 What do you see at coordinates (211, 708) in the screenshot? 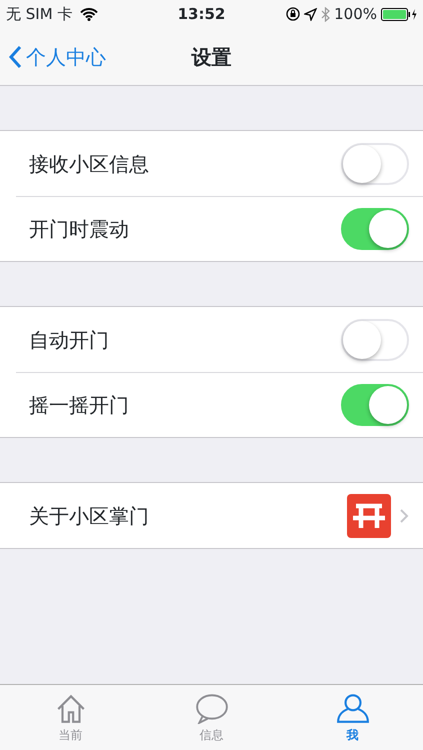
I see `chat-bubble-icon` at bounding box center [211, 708].